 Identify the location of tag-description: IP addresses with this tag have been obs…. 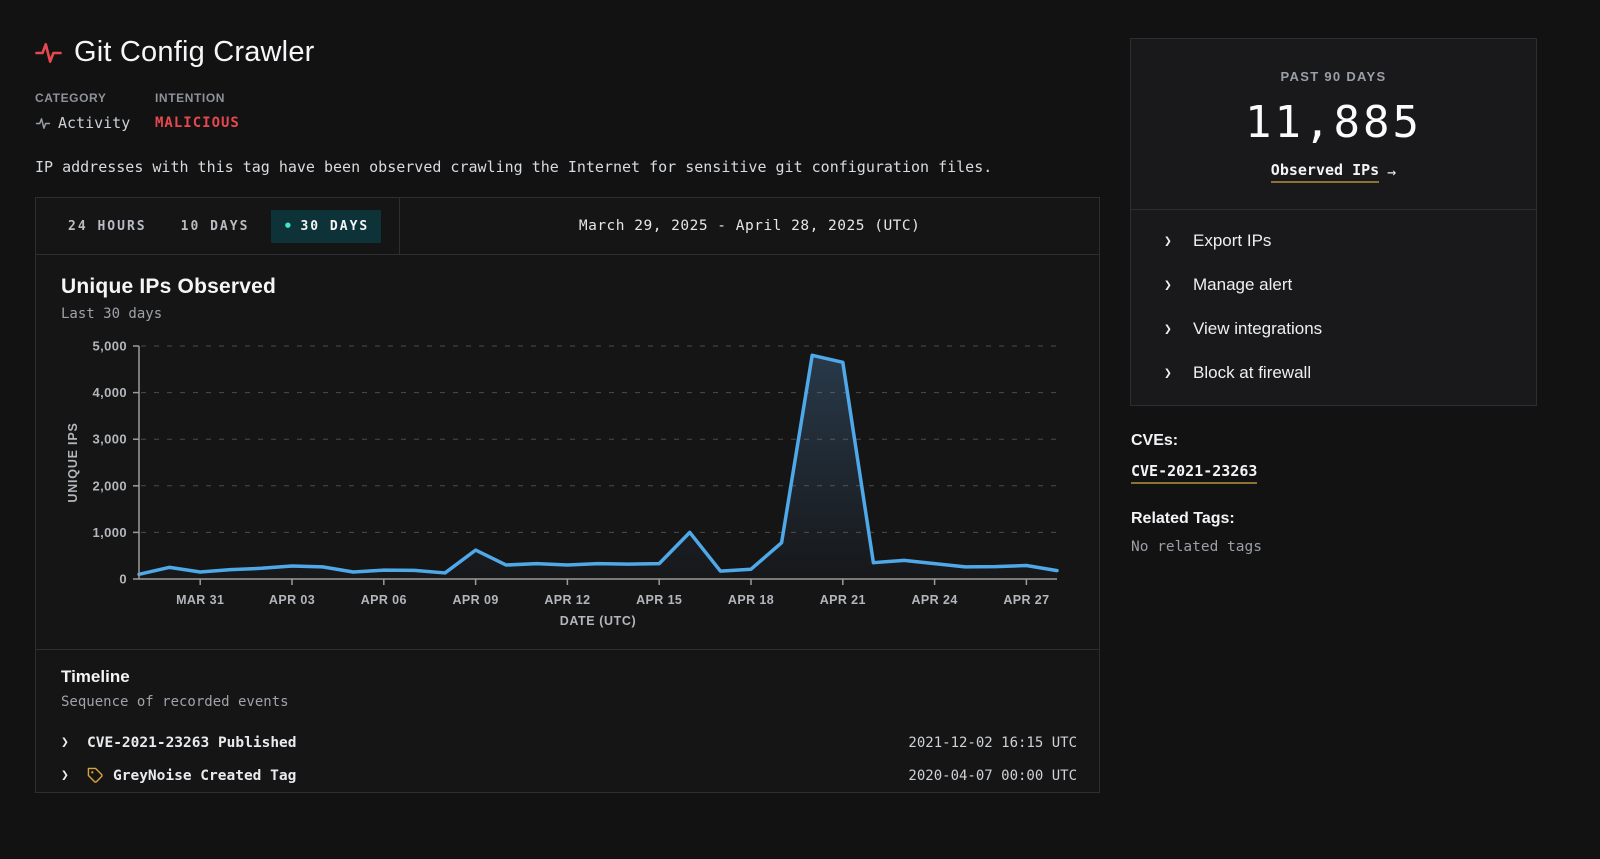
(514, 167).